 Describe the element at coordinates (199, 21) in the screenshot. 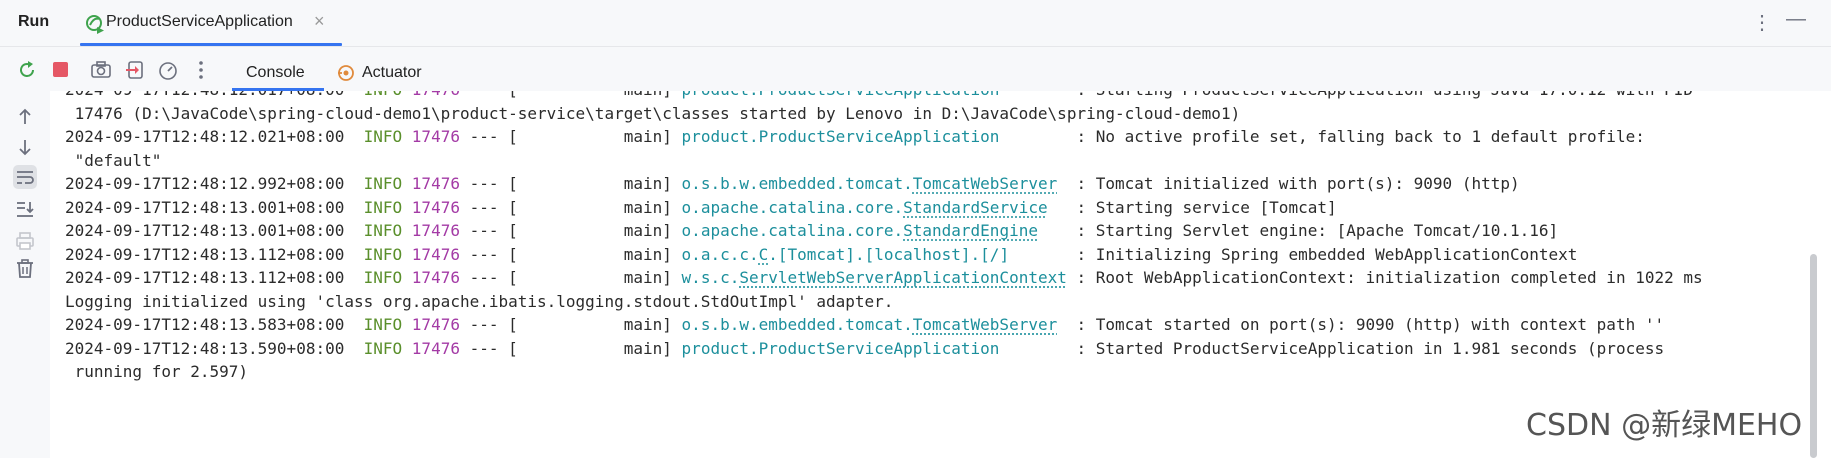

I see `tab-label: ProductServiceApplication` at that location.